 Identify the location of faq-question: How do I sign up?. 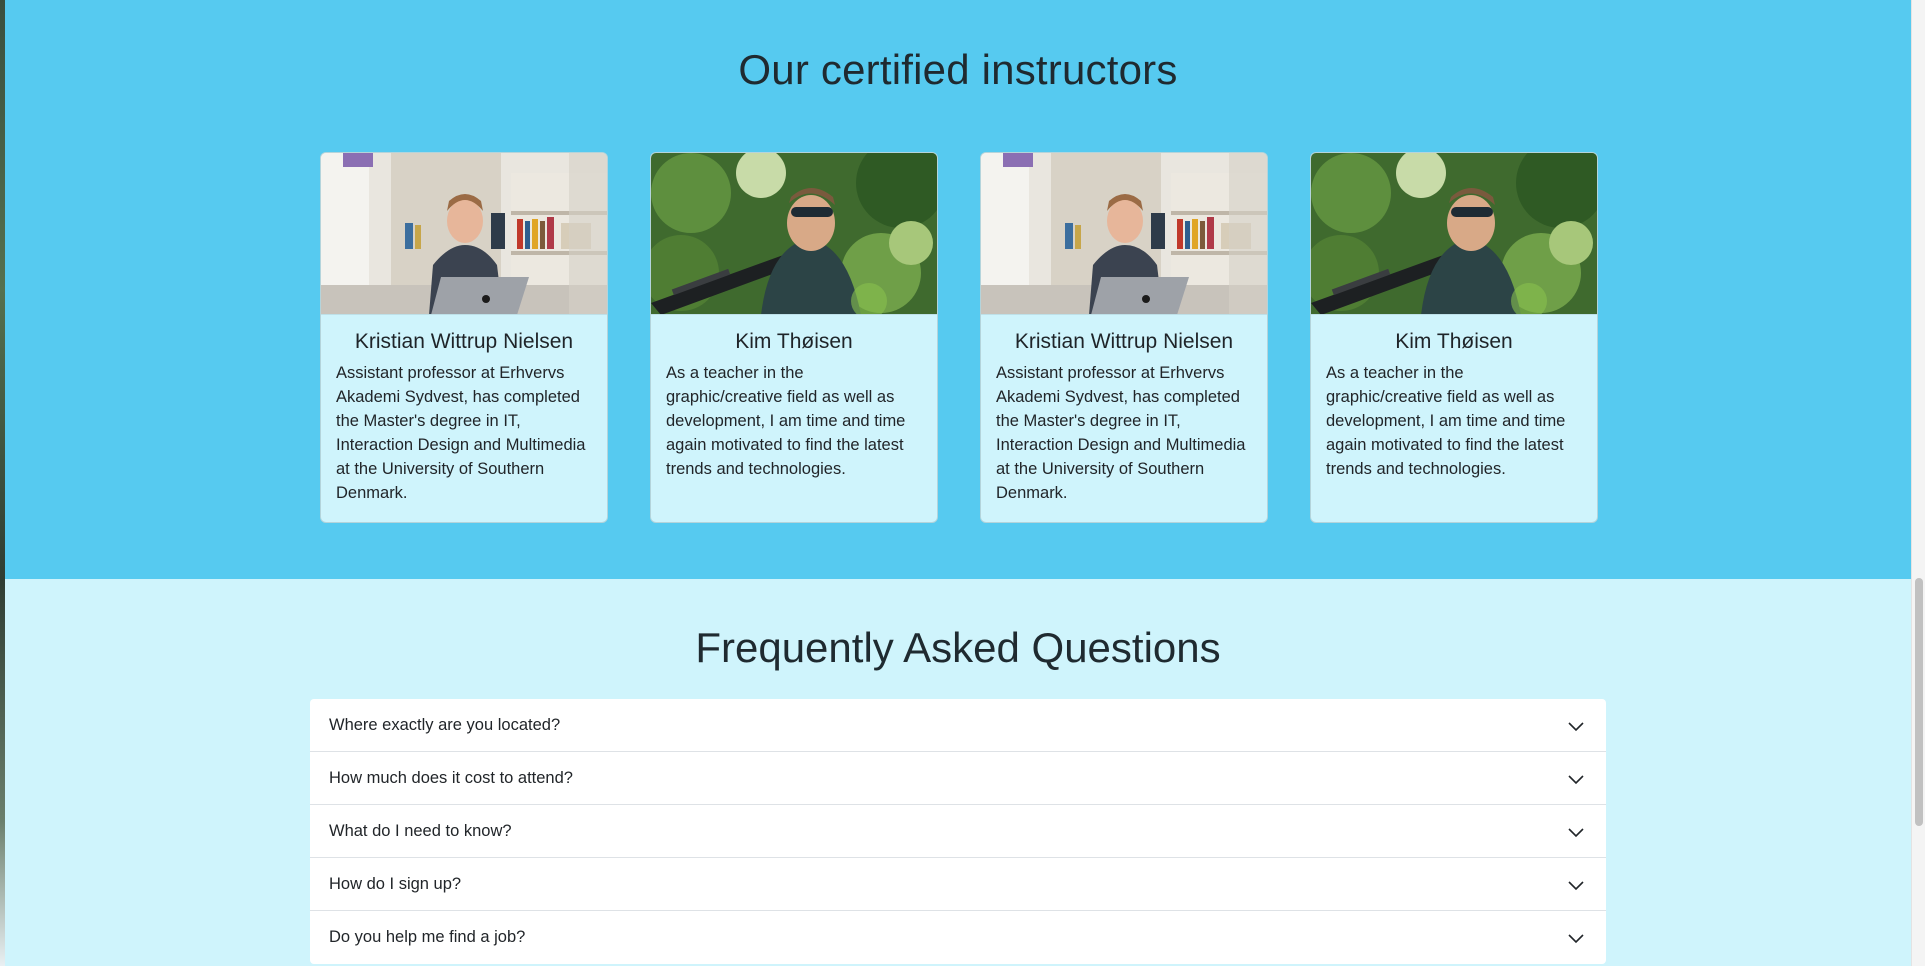
(395, 883).